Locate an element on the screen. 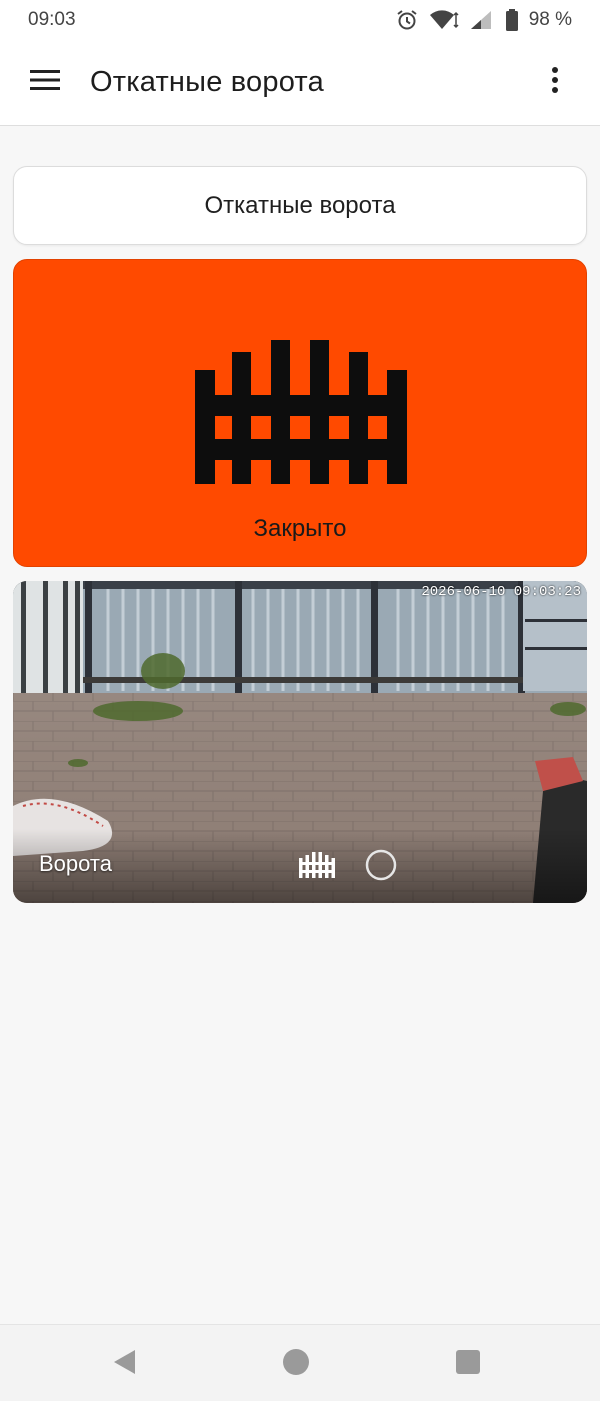 The height and width of the screenshot is (1401, 600). back-icon is located at coordinates (124, 1364).